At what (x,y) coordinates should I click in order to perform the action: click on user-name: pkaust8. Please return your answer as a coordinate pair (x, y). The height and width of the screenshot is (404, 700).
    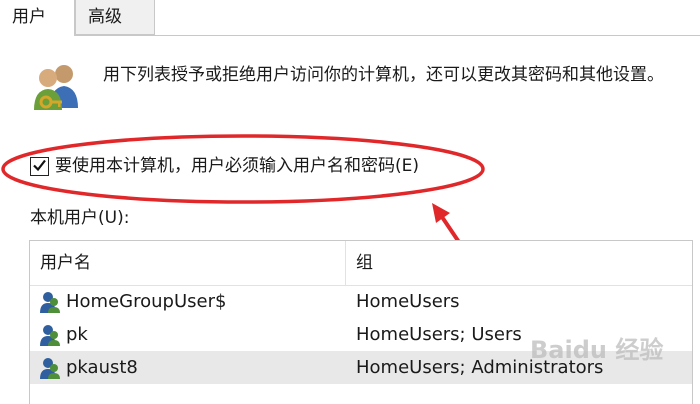
    Looking at the image, I should click on (102, 367).